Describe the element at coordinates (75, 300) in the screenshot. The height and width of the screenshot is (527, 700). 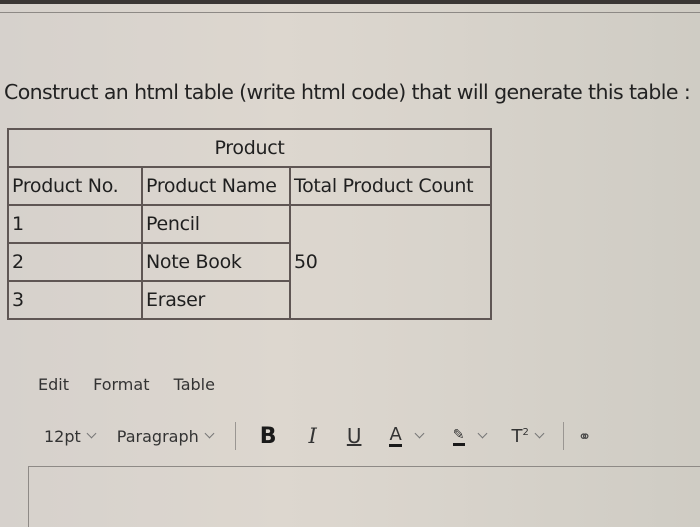
I see `product-no-cell: 3` at that location.